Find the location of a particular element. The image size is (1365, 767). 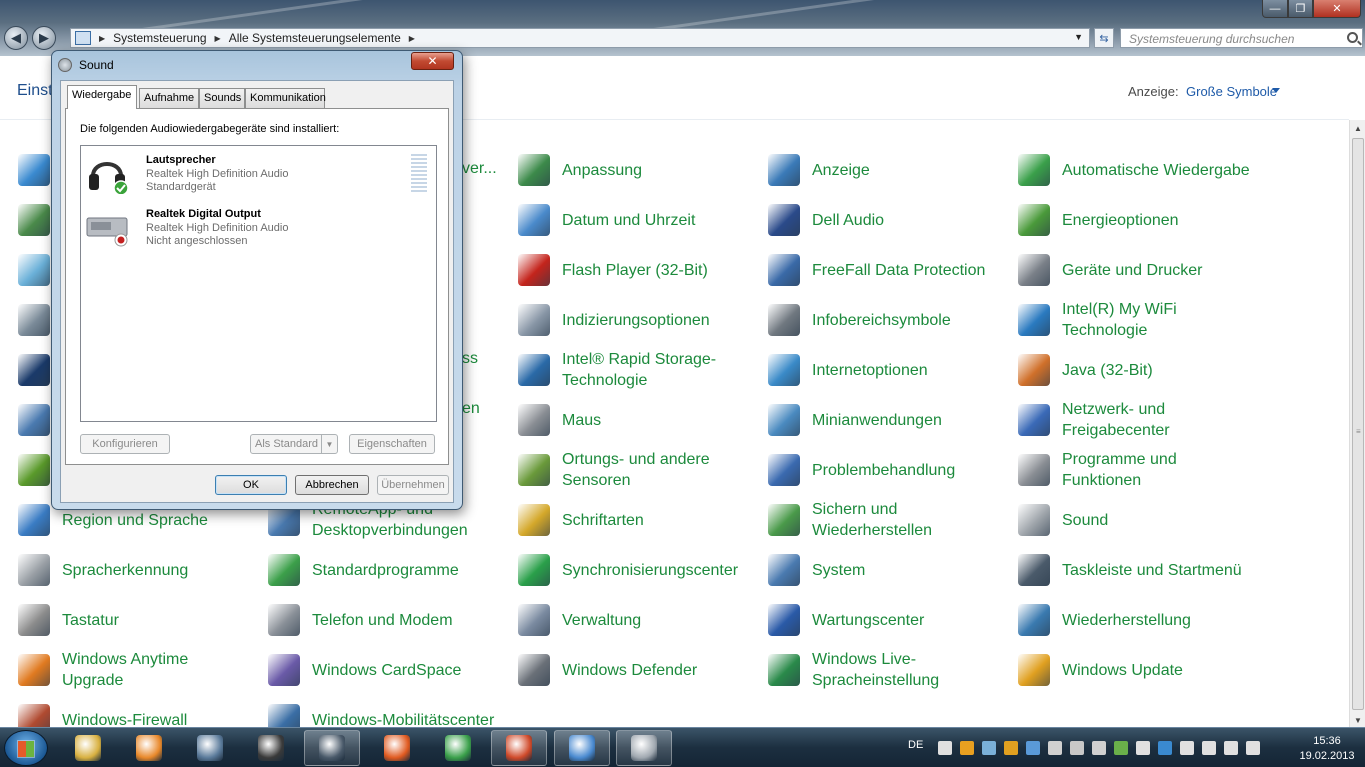

hidden-item-label-partial: ss is located at coordinates (470, 359).